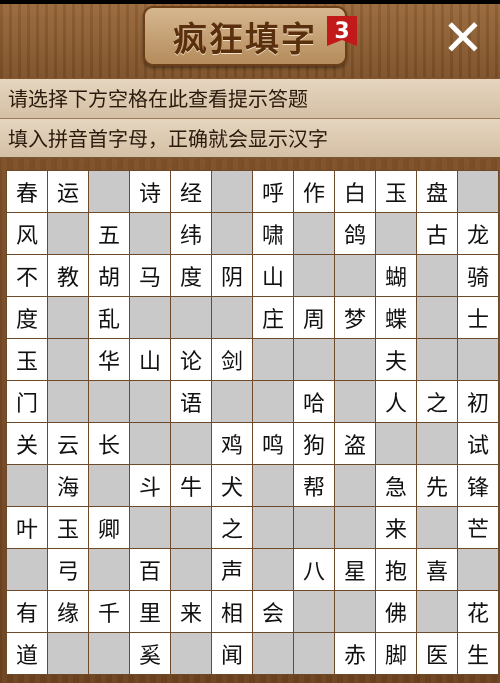 Image resolution: width=500 pixels, height=683 pixels. What do you see at coordinates (478, 233) in the screenshot?
I see `grid-cell: 龙` at bounding box center [478, 233].